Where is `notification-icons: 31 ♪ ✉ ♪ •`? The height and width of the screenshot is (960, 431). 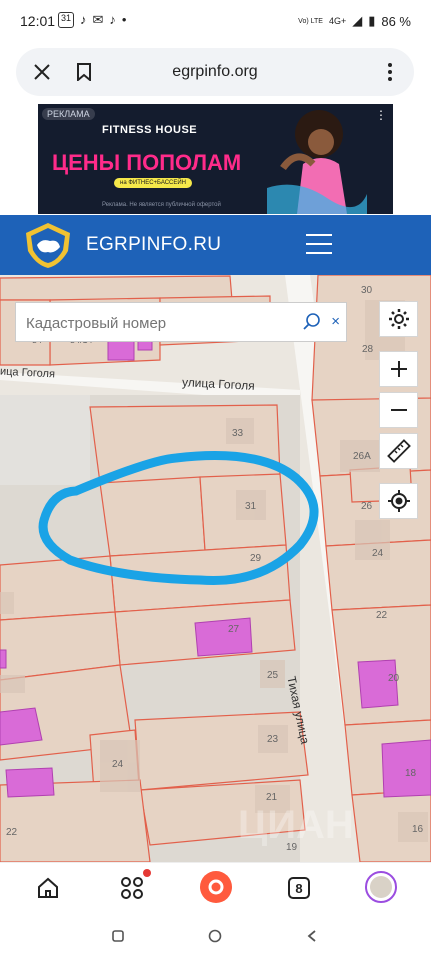
notification-icons: 31 ♪ ✉ ♪ • is located at coordinates (92, 20).